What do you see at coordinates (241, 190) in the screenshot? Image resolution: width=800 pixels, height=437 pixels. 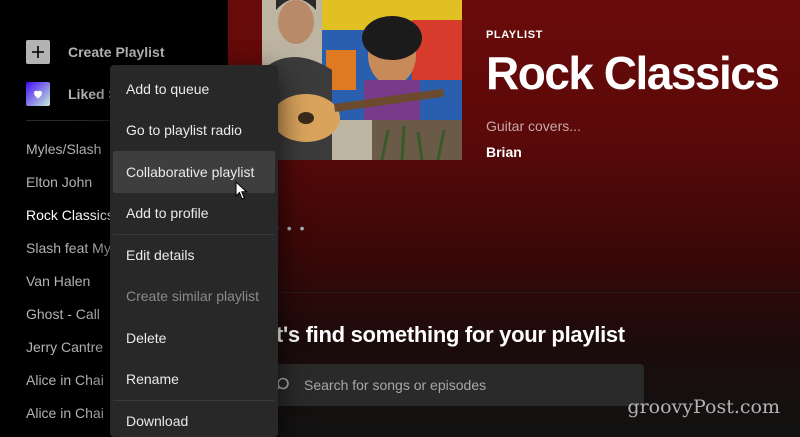 I see `mouse-cursor-icon` at bounding box center [241, 190].